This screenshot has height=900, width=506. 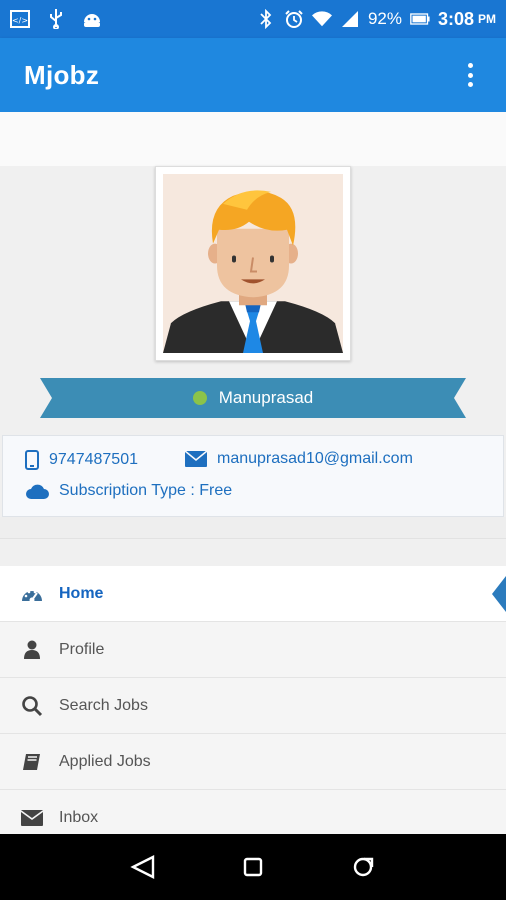 I want to click on email-row: manuprasad10@gmail.com, so click(x=299, y=459).